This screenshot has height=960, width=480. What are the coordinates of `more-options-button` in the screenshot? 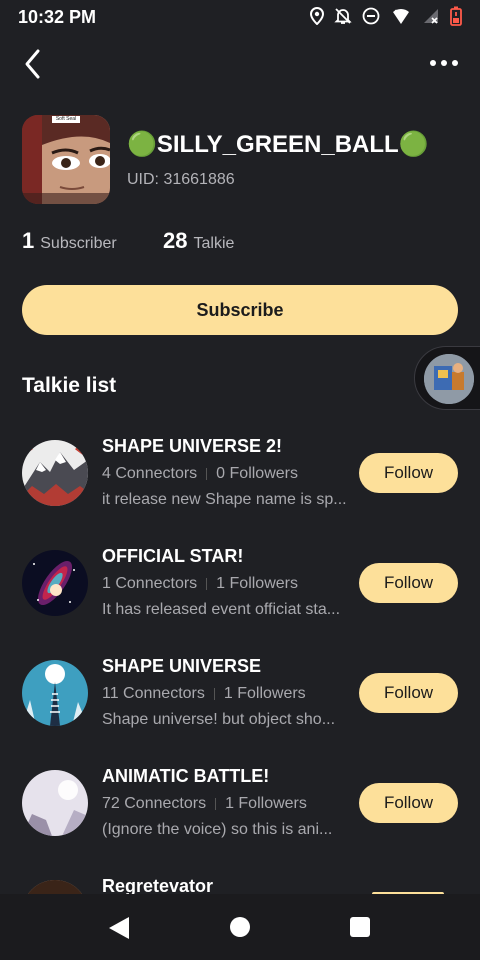 It's located at (442, 63).